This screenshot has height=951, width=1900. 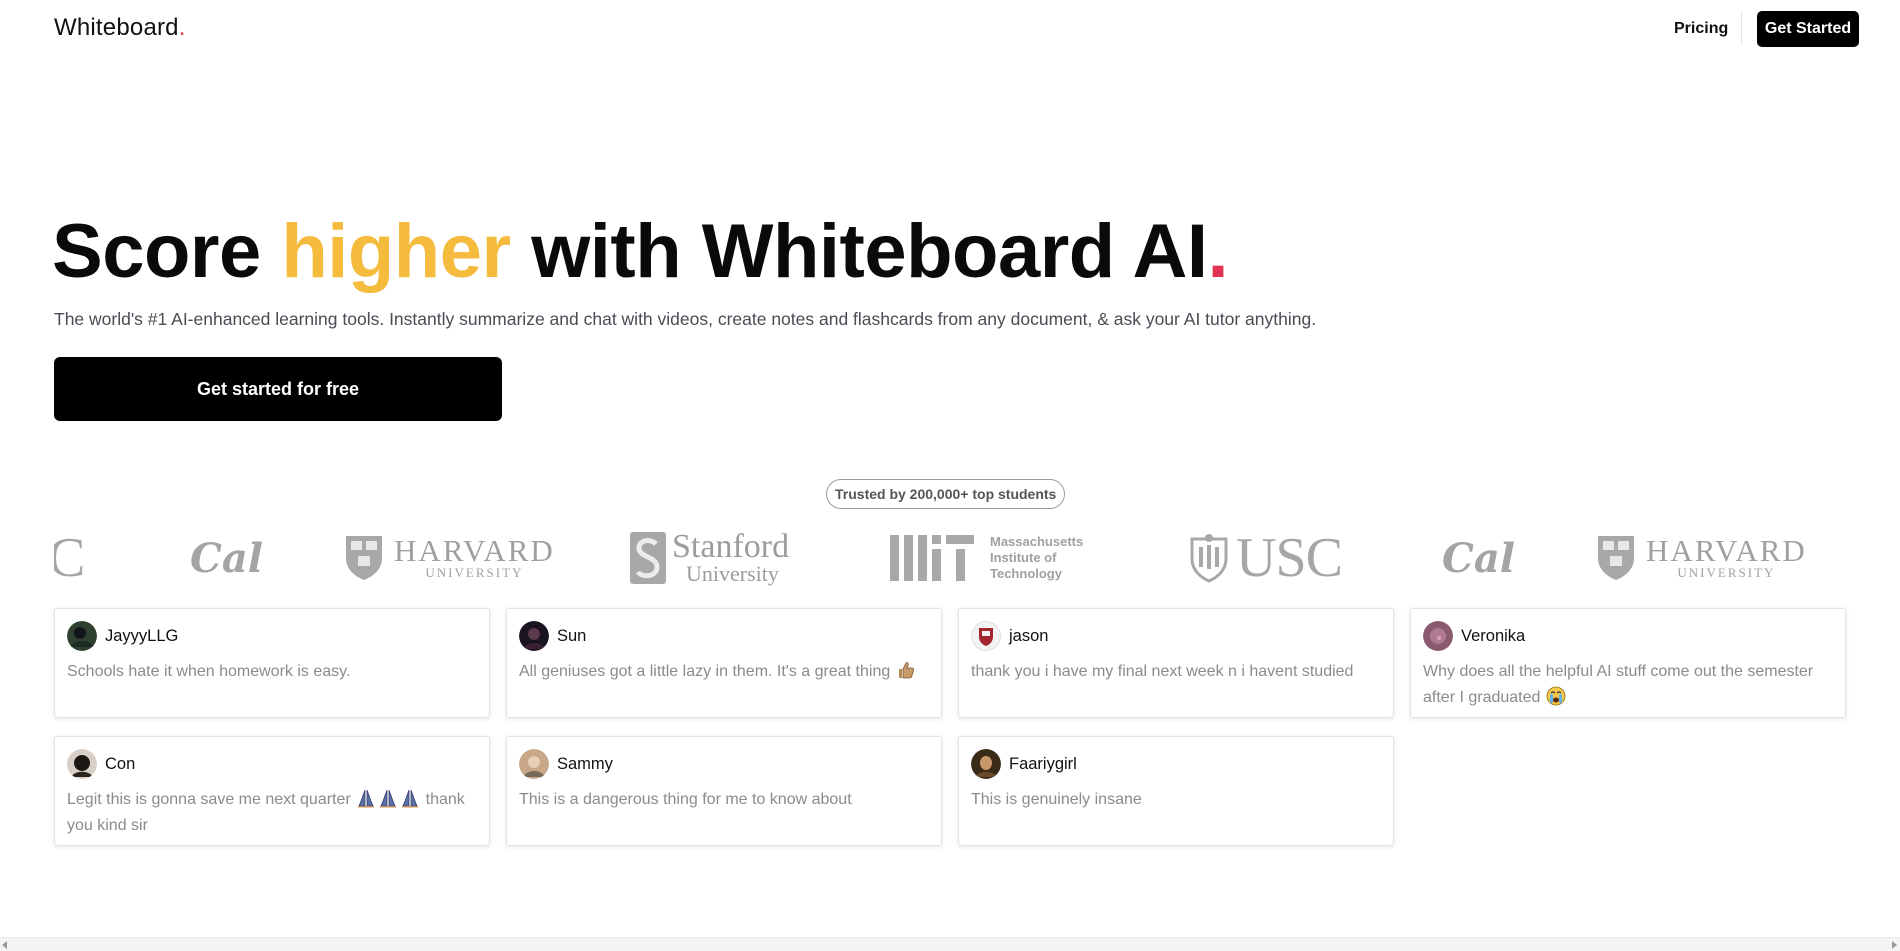 What do you see at coordinates (278, 389) in the screenshot?
I see `get-started-free-button: Get started for free` at bounding box center [278, 389].